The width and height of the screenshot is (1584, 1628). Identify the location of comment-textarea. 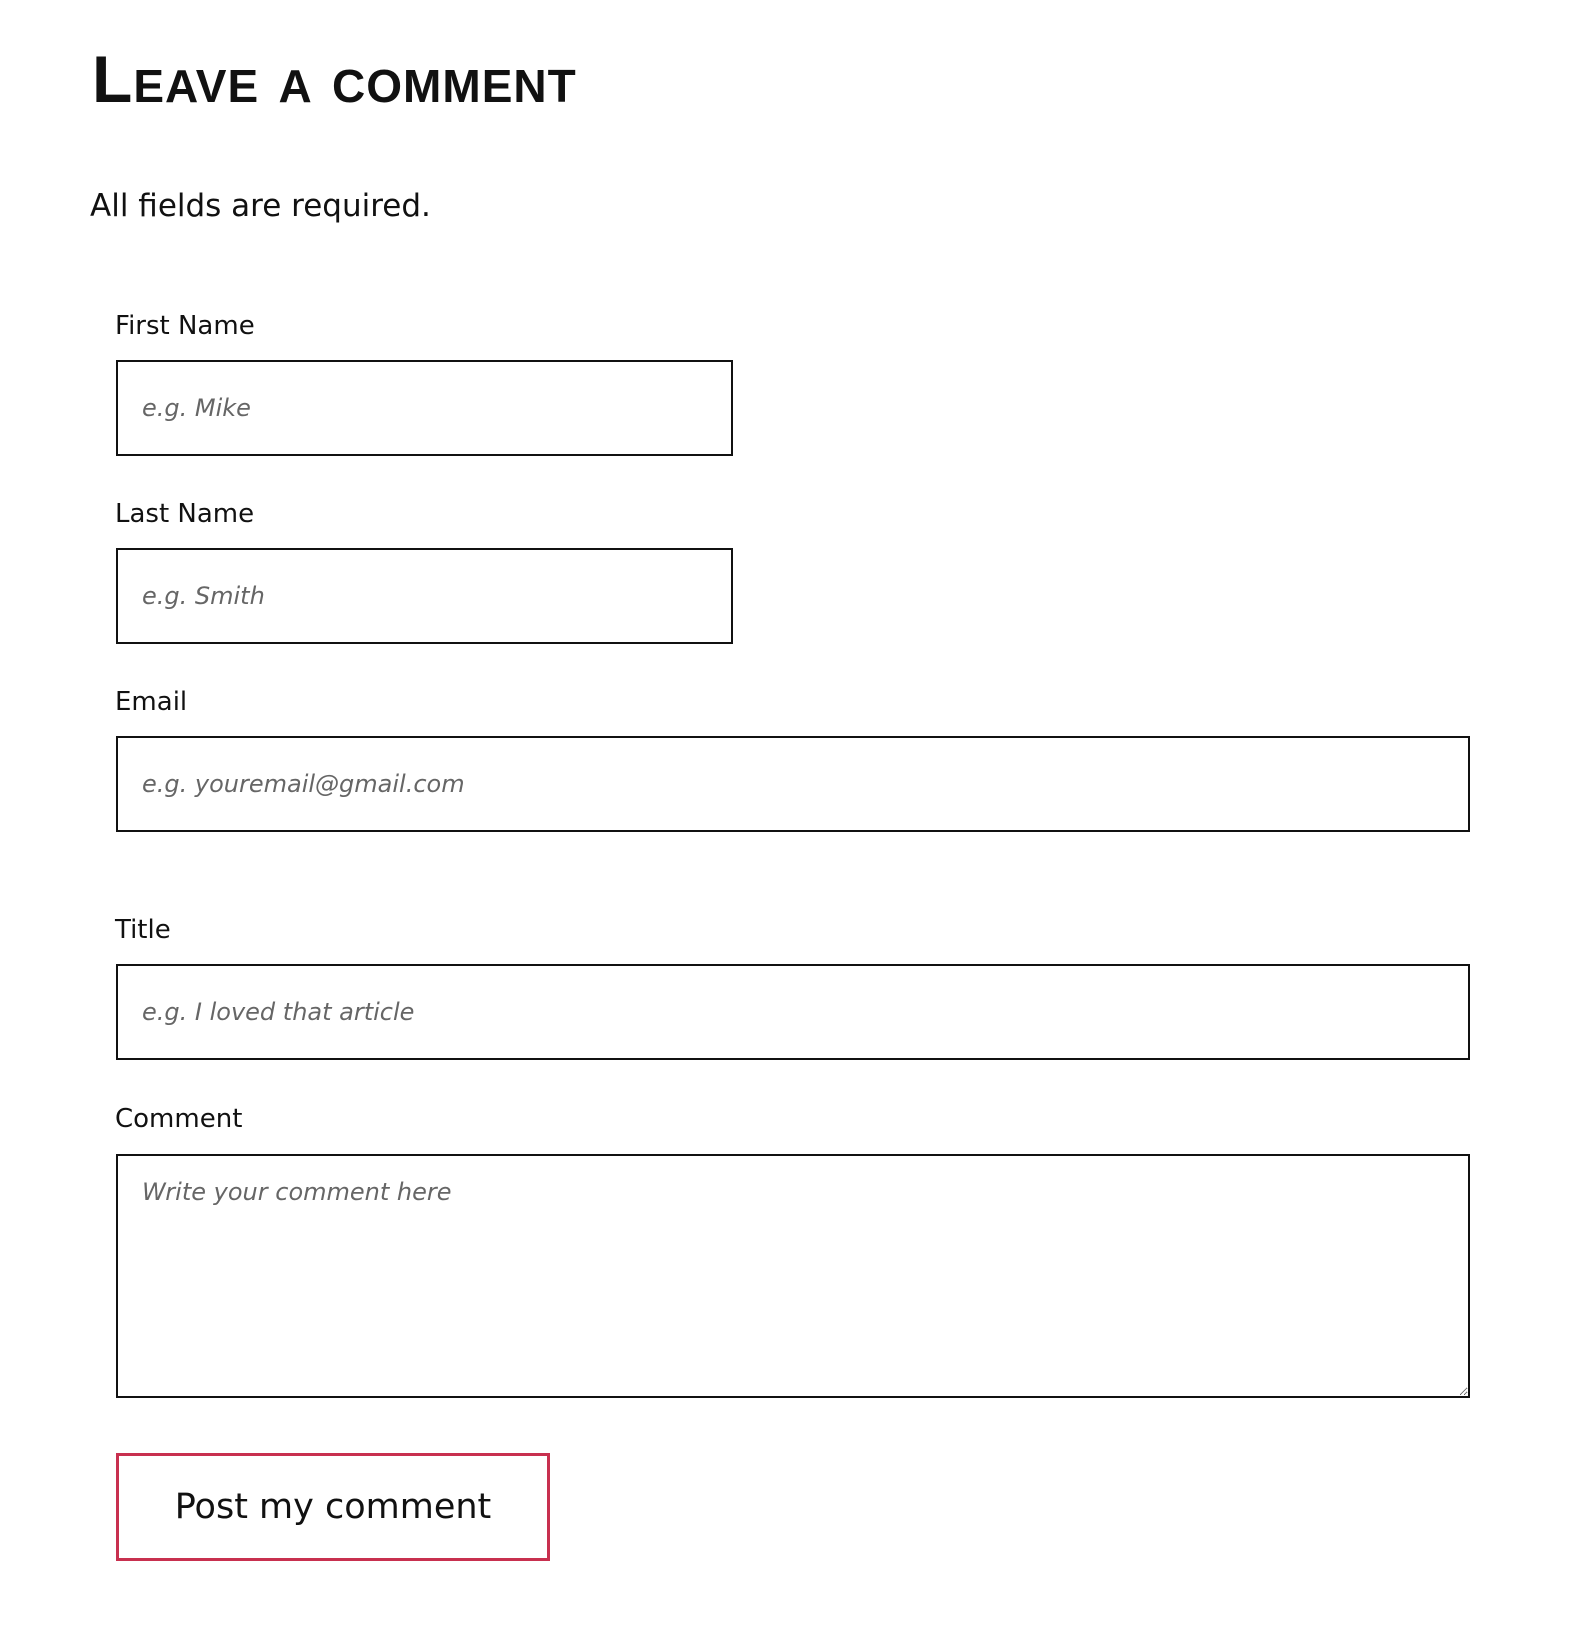
(793, 1276).